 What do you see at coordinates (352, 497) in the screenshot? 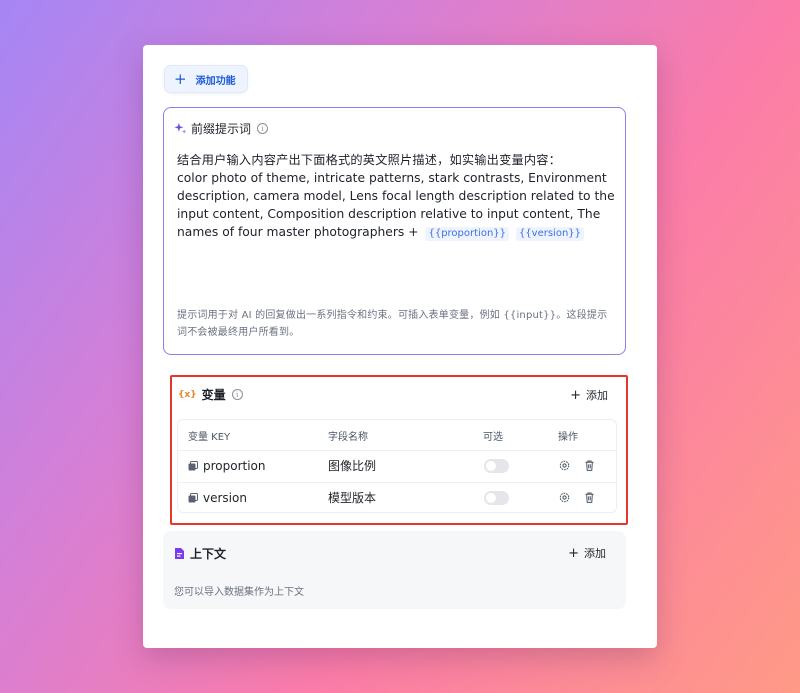
I see `field-name: 模型版本` at bounding box center [352, 497].